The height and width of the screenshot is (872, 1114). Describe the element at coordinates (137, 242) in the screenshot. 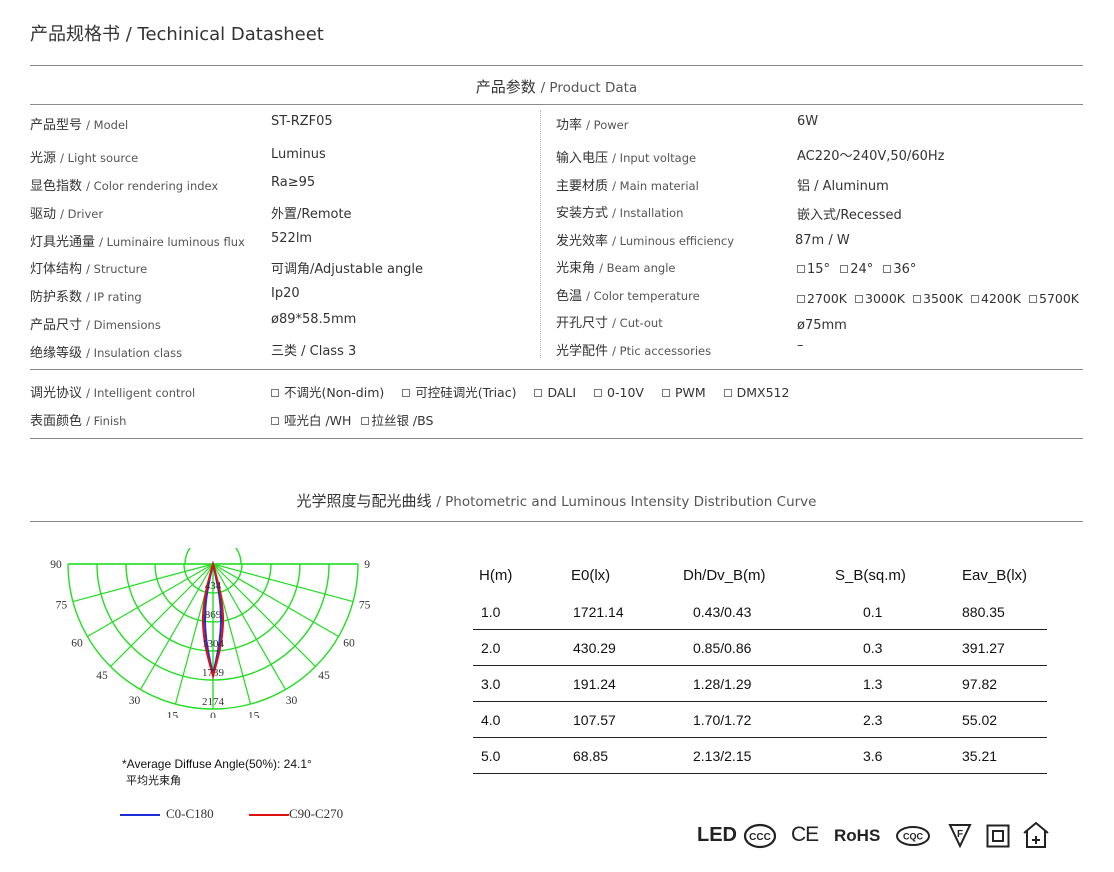

I see `spec-label-luminous-flux: 灯具光通量 / Luminaire luminous flux` at that location.